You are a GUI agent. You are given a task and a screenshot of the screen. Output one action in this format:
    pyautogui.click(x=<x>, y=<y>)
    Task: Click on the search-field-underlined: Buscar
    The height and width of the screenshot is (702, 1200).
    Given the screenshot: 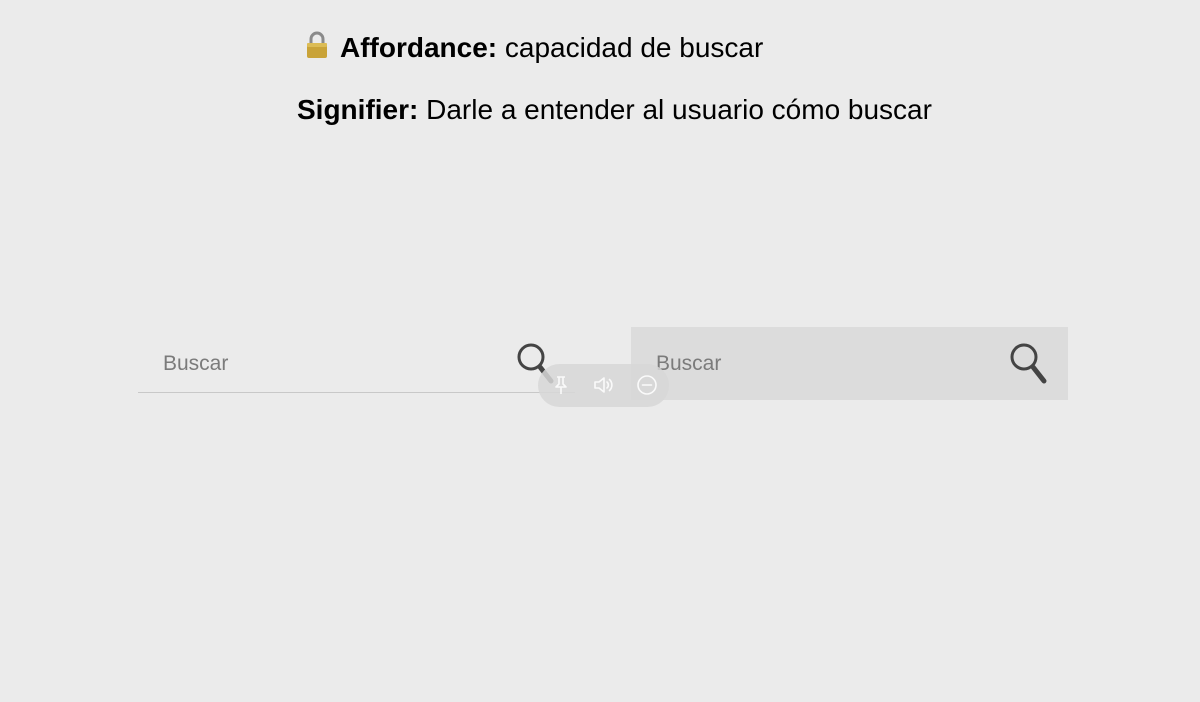 What is the action you would take?
    pyautogui.click(x=356, y=360)
    